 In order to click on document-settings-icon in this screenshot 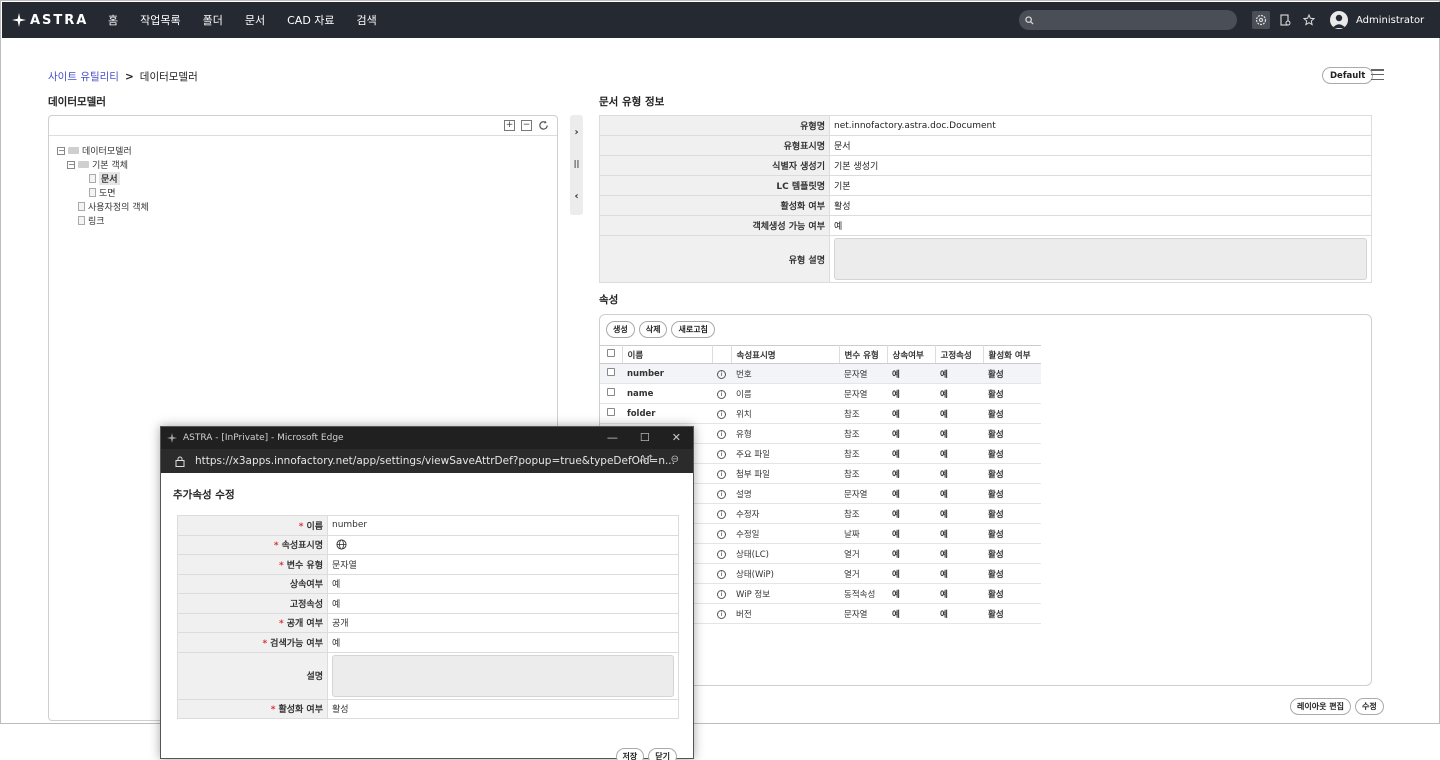, I will do `click(1285, 20)`.